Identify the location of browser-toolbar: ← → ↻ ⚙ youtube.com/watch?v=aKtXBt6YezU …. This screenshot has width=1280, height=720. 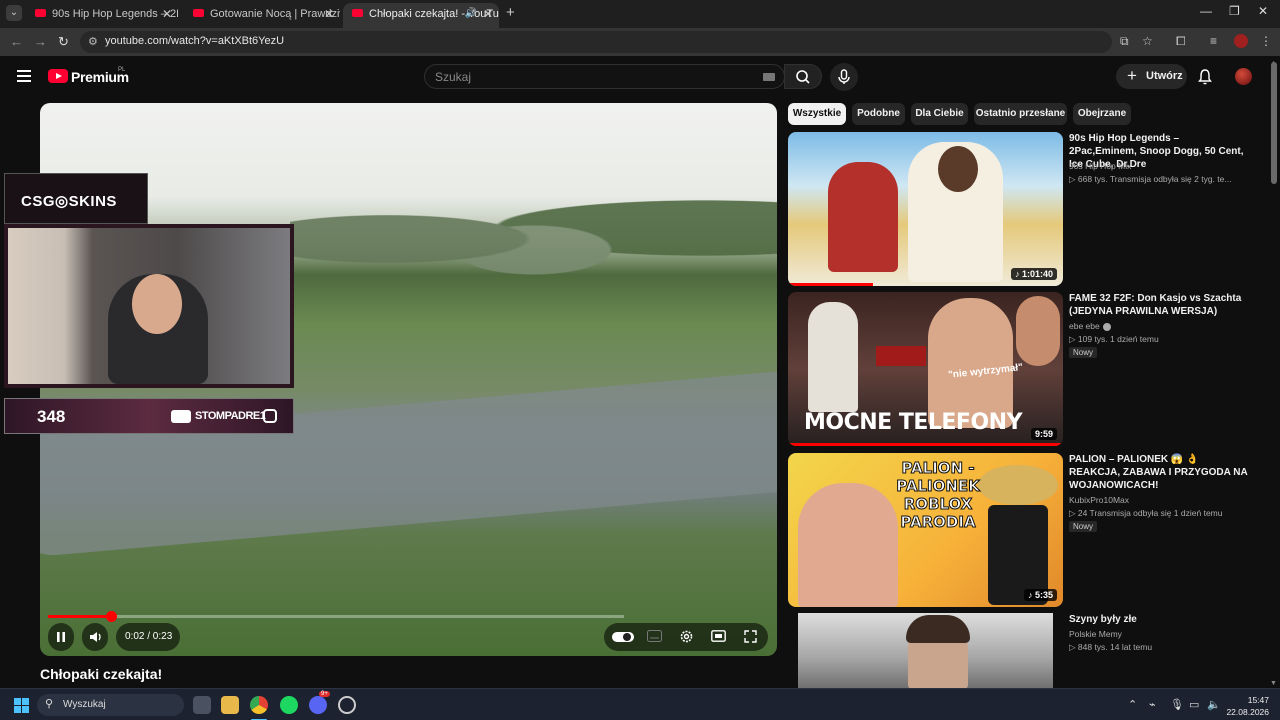
(640, 42).